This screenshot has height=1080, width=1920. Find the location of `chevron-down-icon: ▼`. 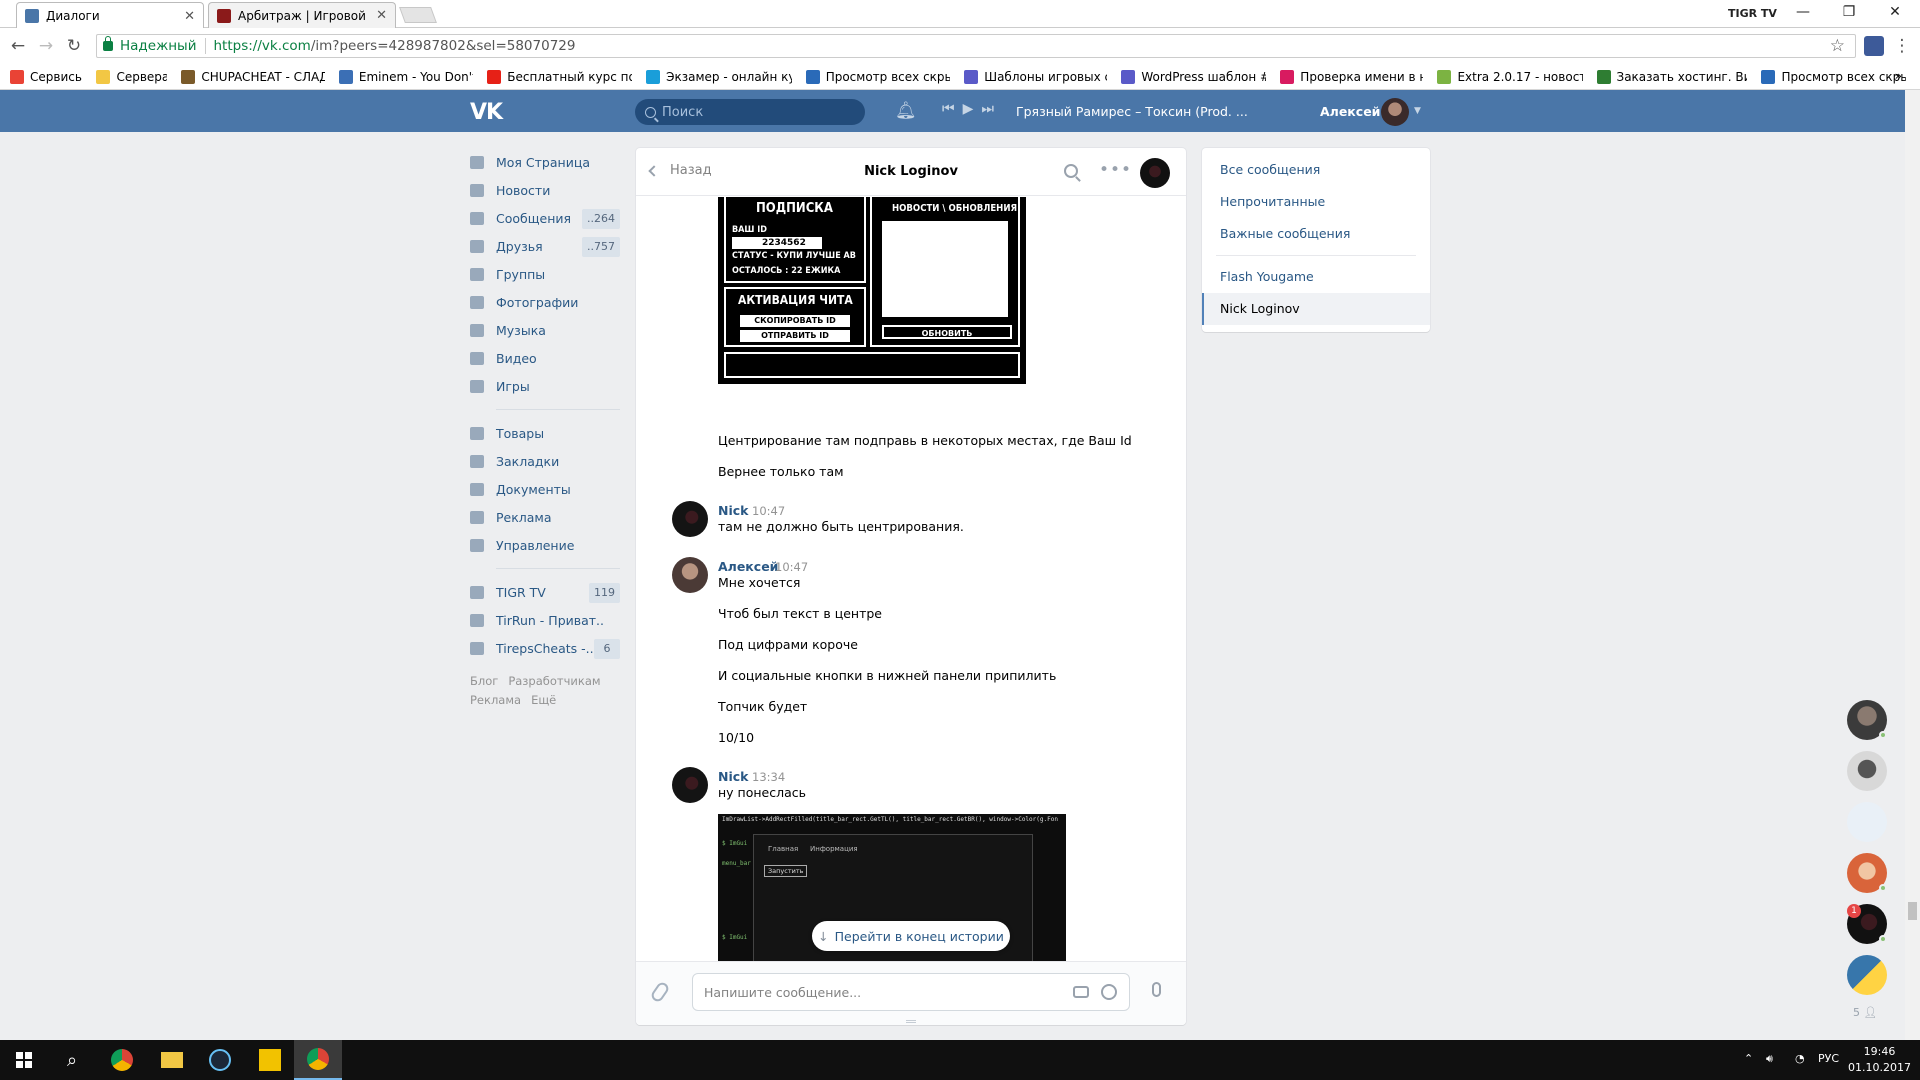

chevron-down-icon: ▼ is located at coordinates (1417, 111).